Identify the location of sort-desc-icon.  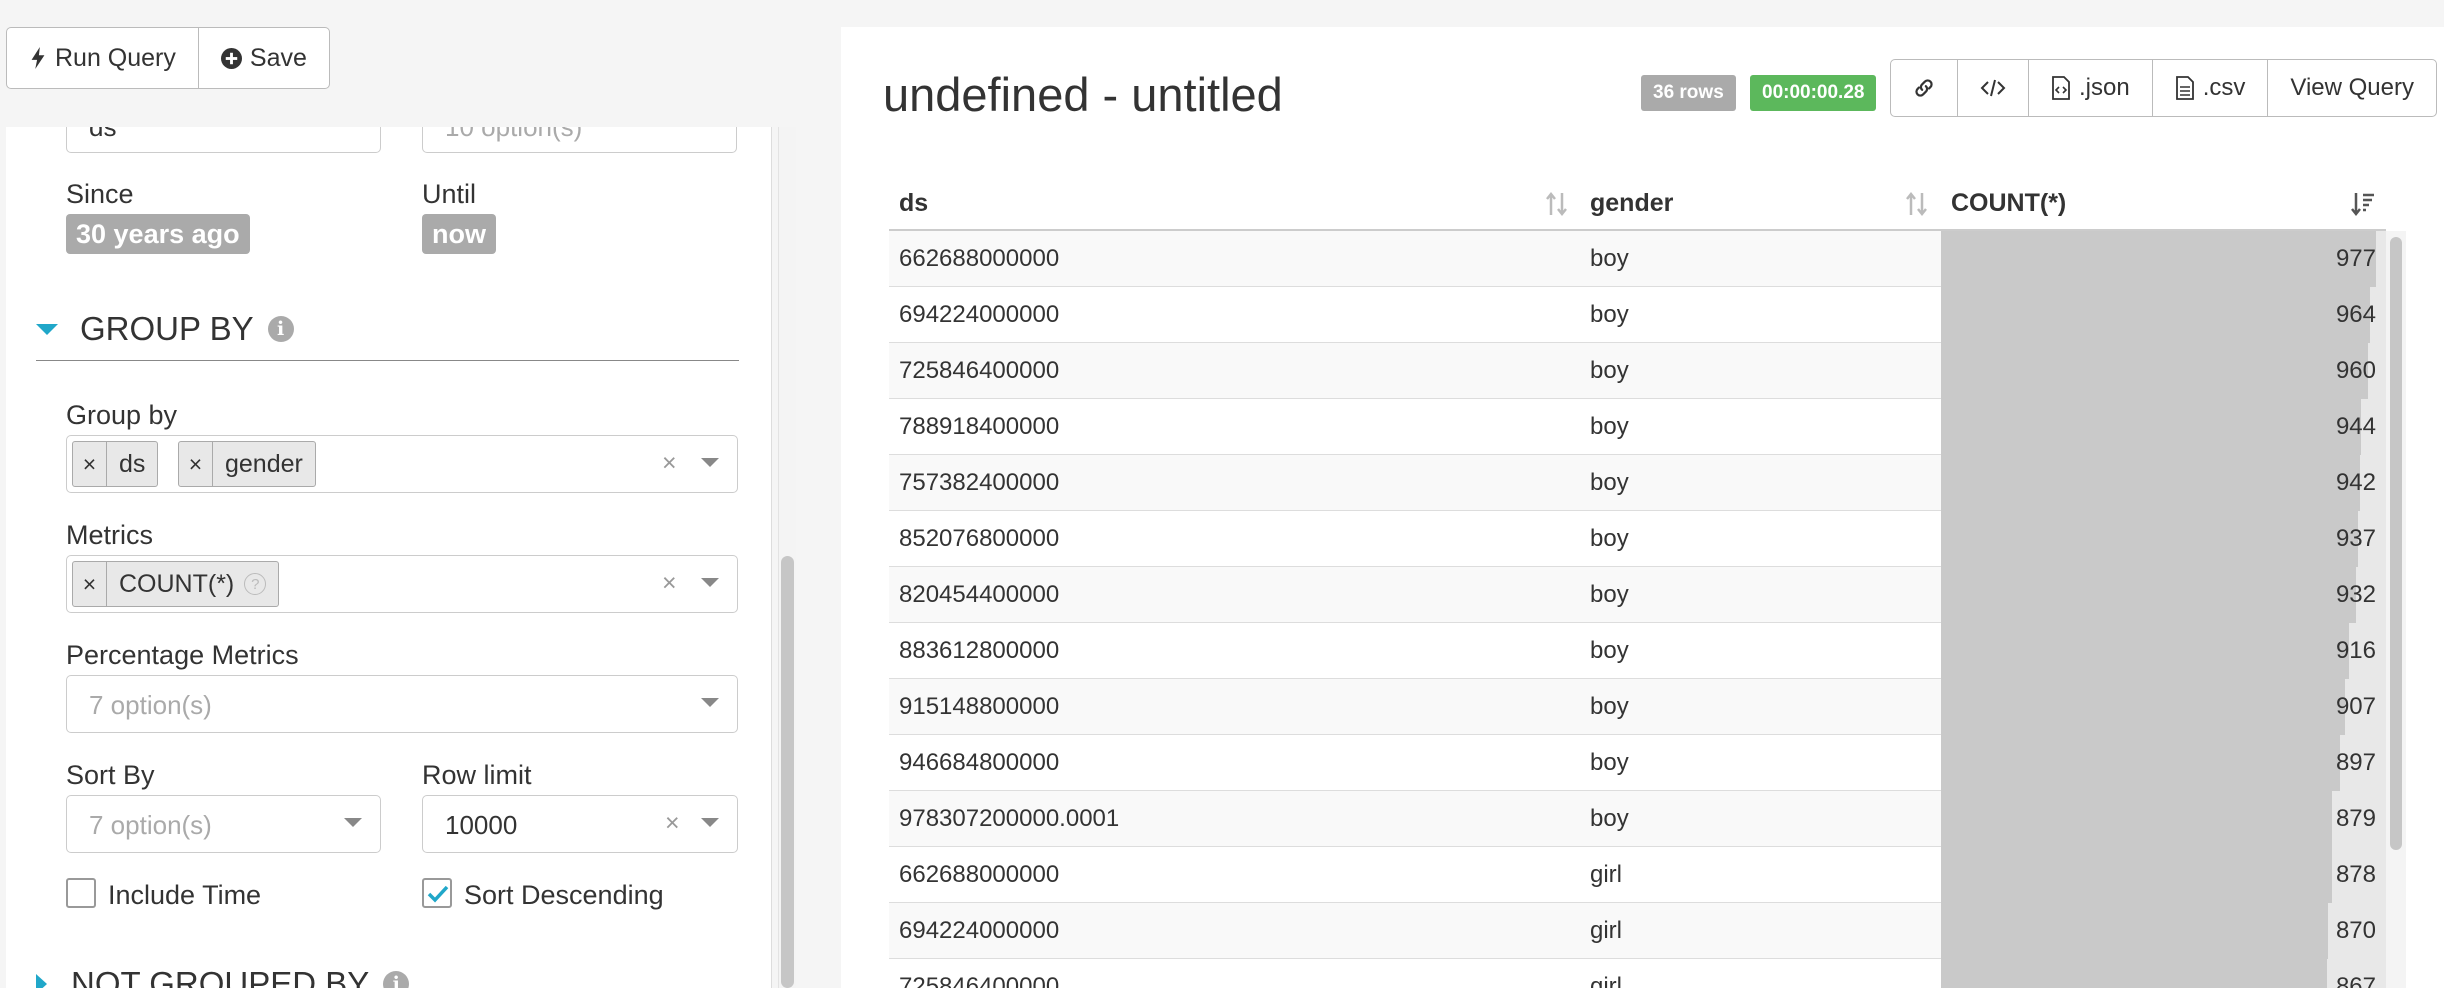
(2363, 204).